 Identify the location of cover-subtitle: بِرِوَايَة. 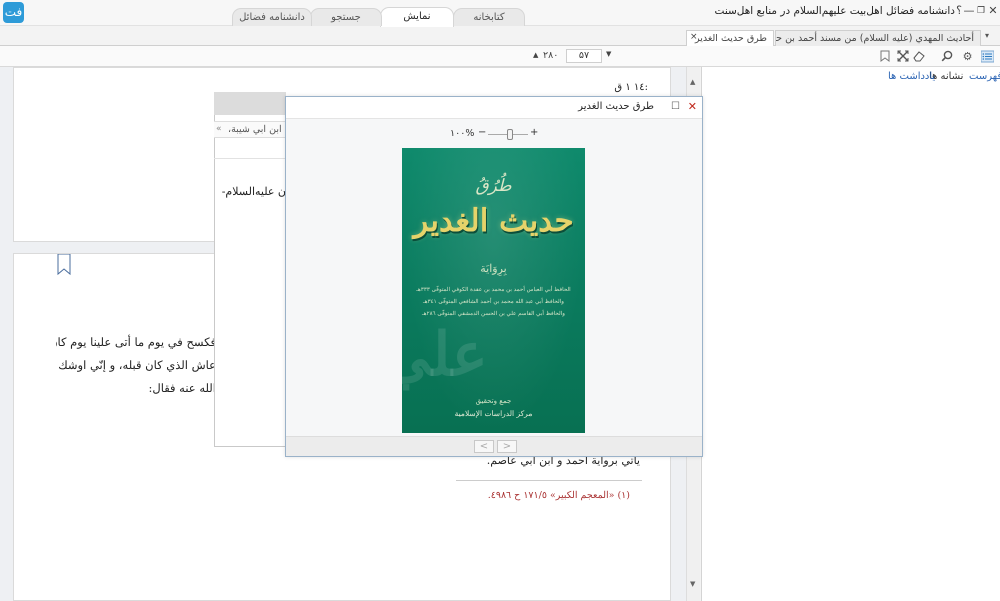
(493, 268).